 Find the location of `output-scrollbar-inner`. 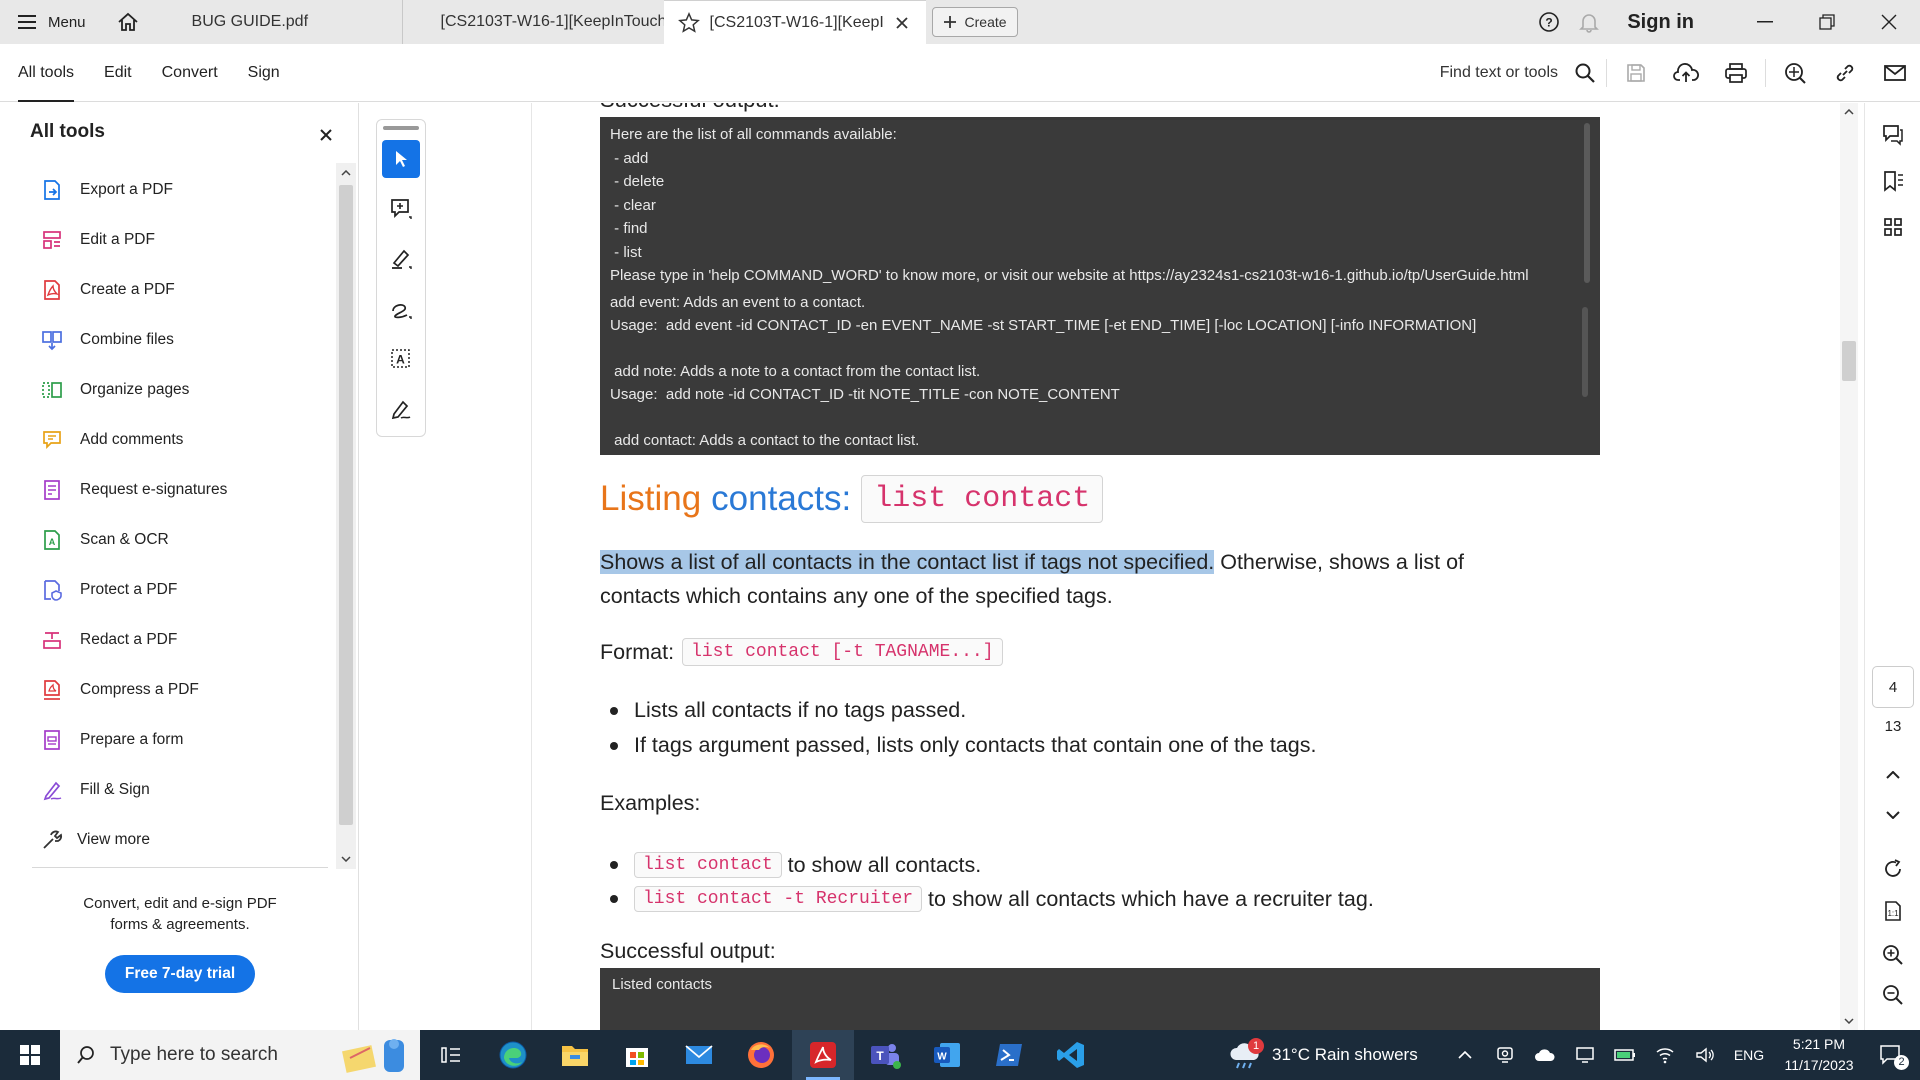

output-scrollbar-inner is located at coordinates (1585, 352).